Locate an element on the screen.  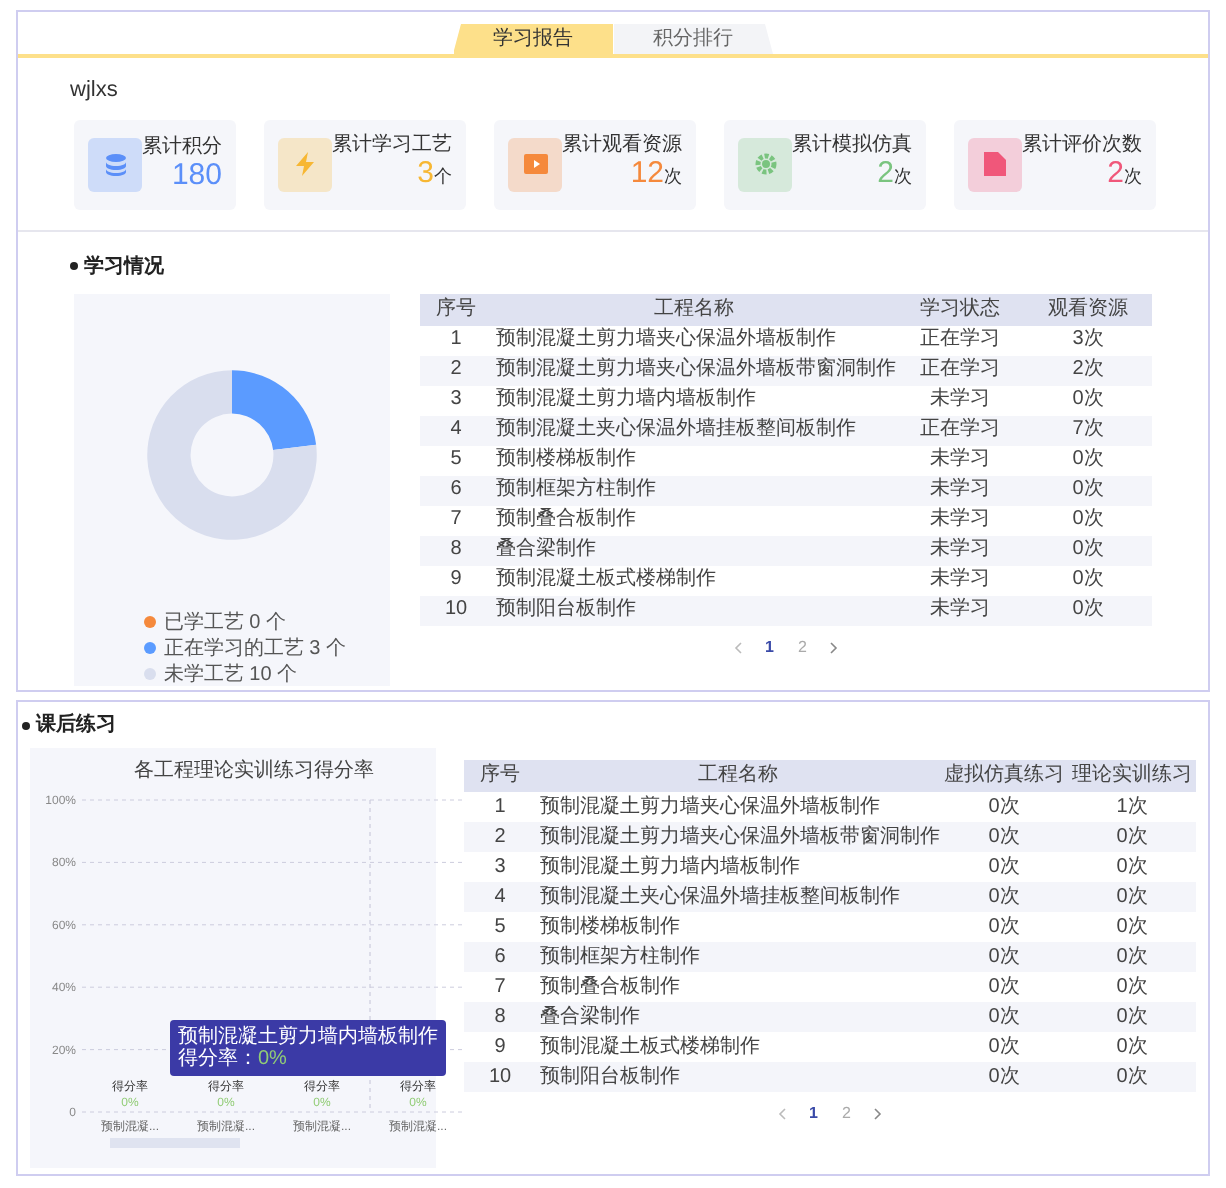
lightning-icon is located at coordinates (305, 164).